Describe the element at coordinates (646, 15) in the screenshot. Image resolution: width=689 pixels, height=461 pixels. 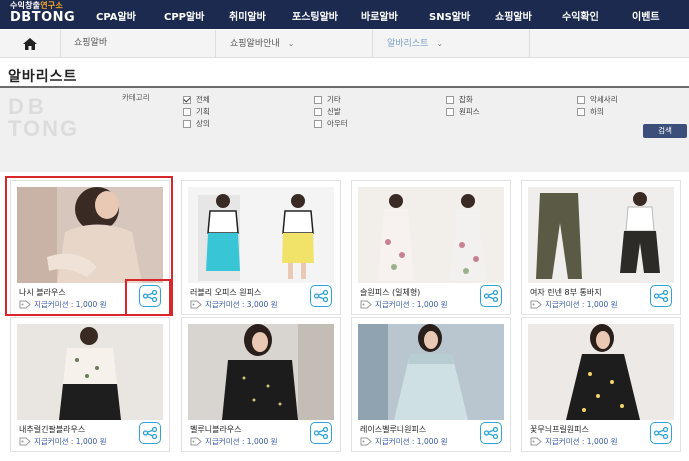
I see `nav-item-event: 이벤트` at that location.